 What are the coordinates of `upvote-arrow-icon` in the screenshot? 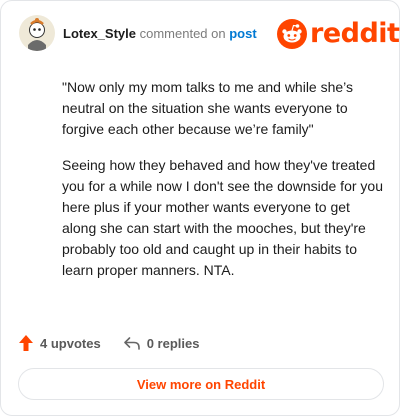 It's located at (26, 343).